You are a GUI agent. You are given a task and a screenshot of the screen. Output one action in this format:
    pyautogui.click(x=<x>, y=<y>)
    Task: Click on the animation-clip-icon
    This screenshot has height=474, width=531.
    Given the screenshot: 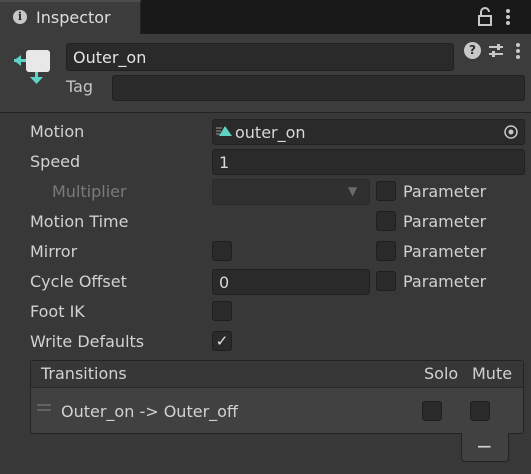 What is the action you would take?
    pyautogui.click(x=224, y=131)
    